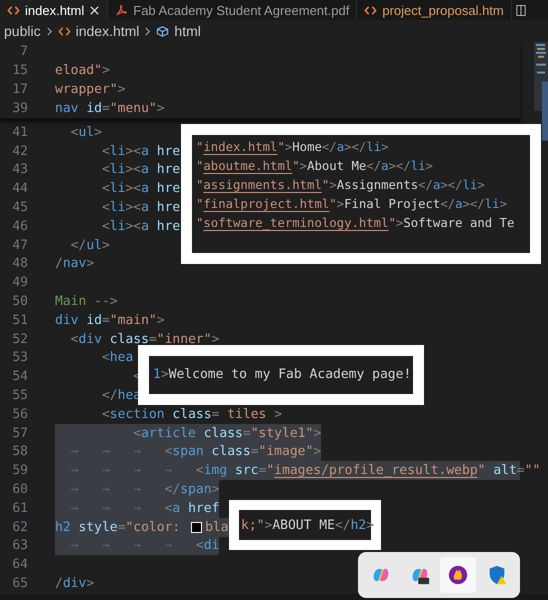  What do you see at coordinates (340, 185) in the screenshot?
I see `code-line: "assignments.html">Assignments</a></li>` at bounding box center [340, 185].